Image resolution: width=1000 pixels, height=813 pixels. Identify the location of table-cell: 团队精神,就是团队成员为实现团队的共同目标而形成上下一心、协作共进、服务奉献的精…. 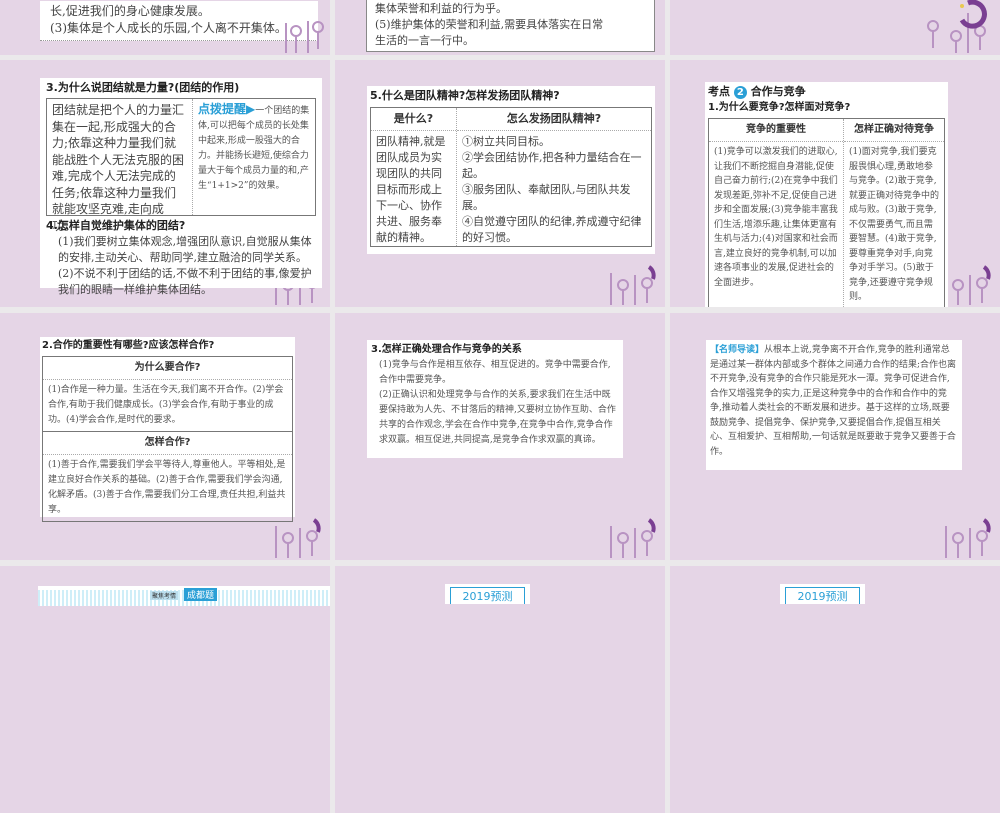
(411, 189).